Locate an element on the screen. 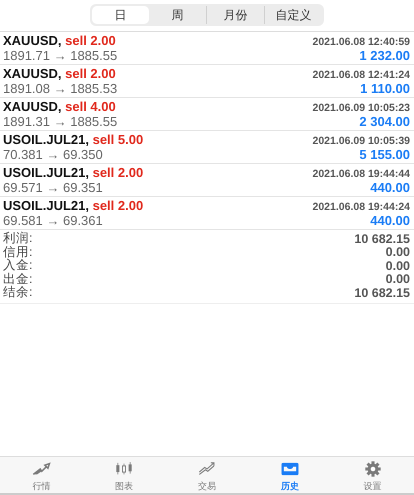  deal-time: 2021.06.08 12:40:59 is located at coordinates (361, 42).